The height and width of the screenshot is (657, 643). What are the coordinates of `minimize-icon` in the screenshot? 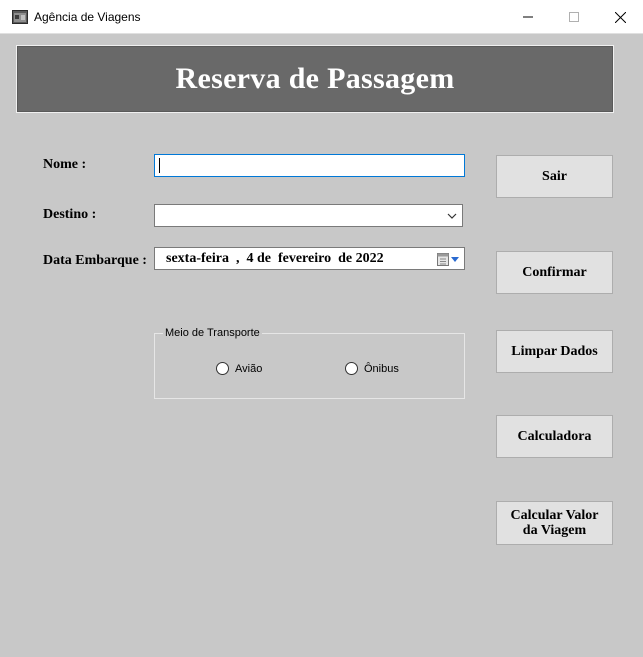 It's located at (528, 17).